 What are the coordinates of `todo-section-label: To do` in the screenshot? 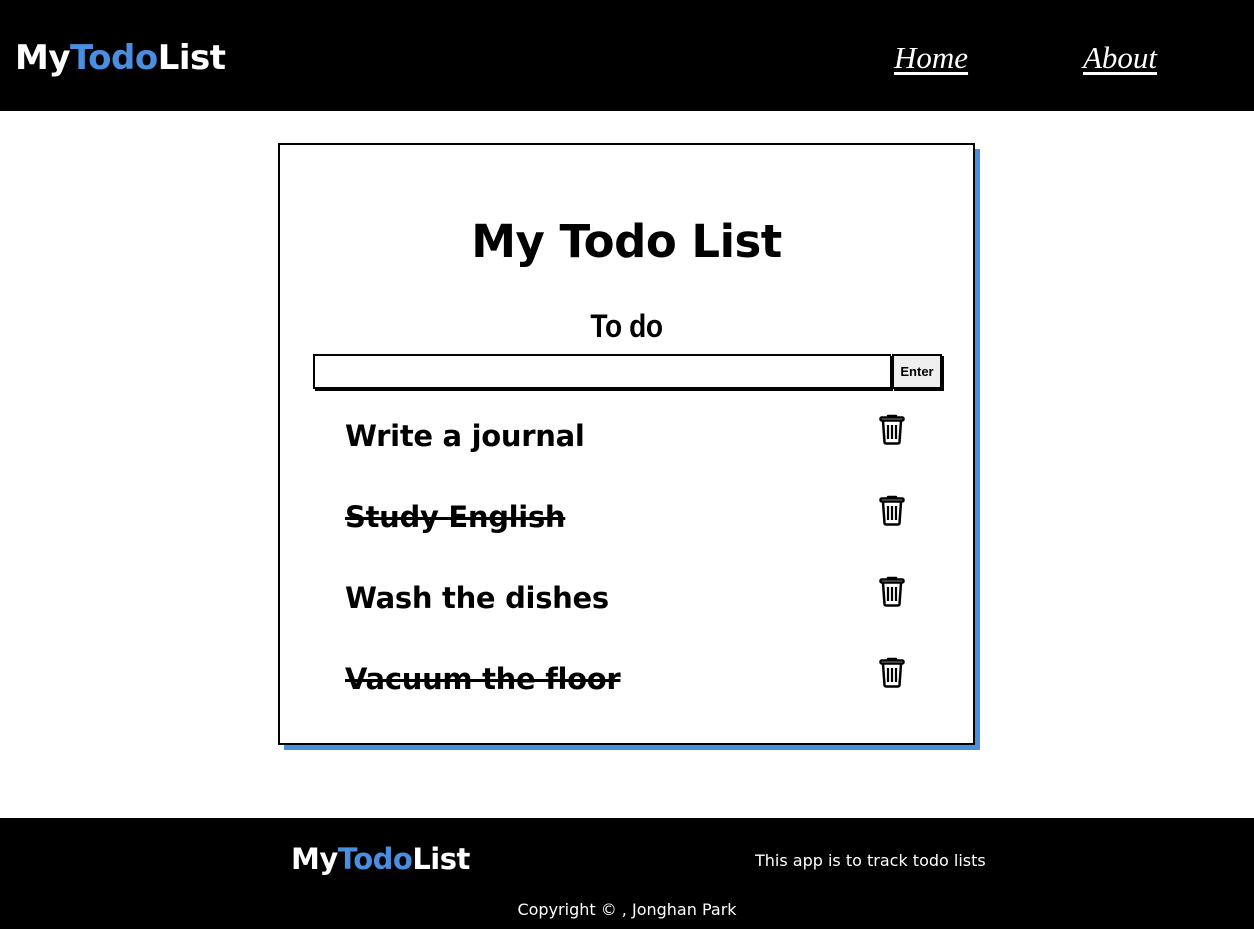 It's located at (626, 326).